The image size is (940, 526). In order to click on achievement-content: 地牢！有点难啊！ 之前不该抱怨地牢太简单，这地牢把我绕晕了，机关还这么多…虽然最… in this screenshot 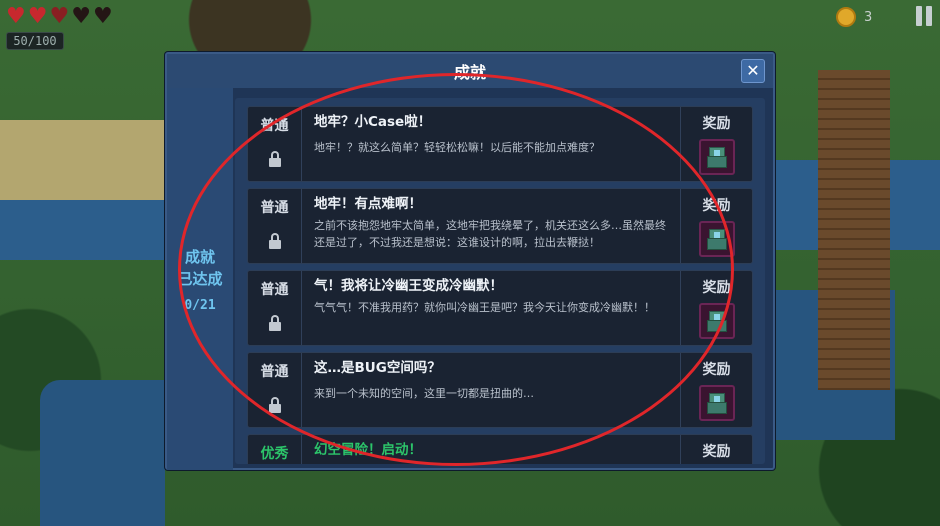, I will do `click(491, 226)`.